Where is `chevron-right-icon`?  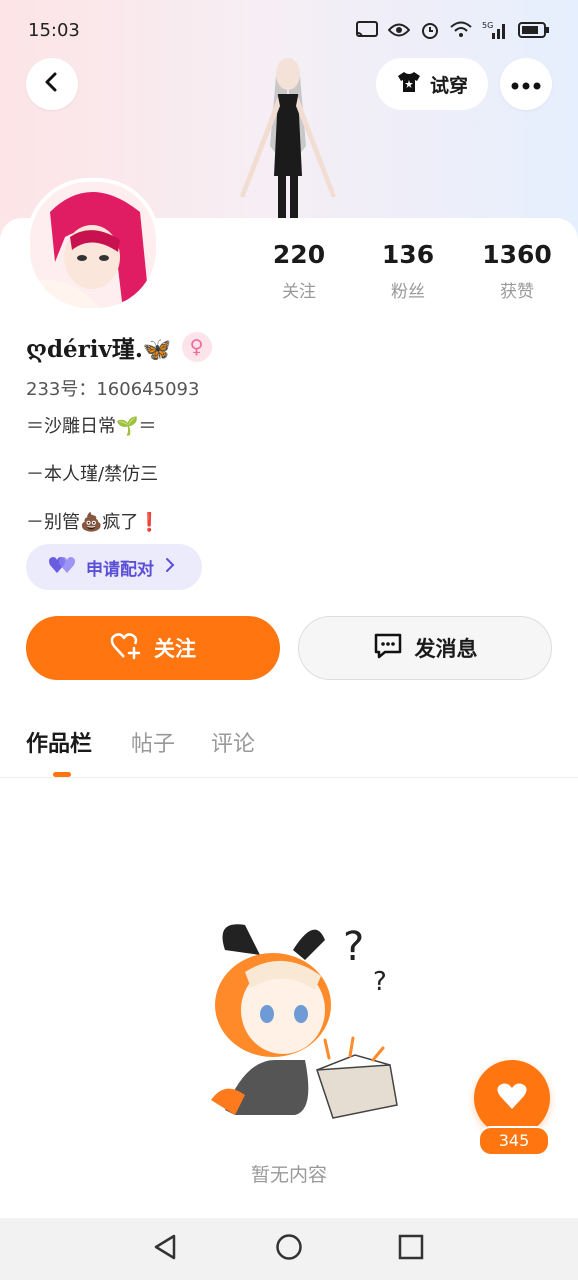 chevron-right-icon is located at coordinates (170, 567).